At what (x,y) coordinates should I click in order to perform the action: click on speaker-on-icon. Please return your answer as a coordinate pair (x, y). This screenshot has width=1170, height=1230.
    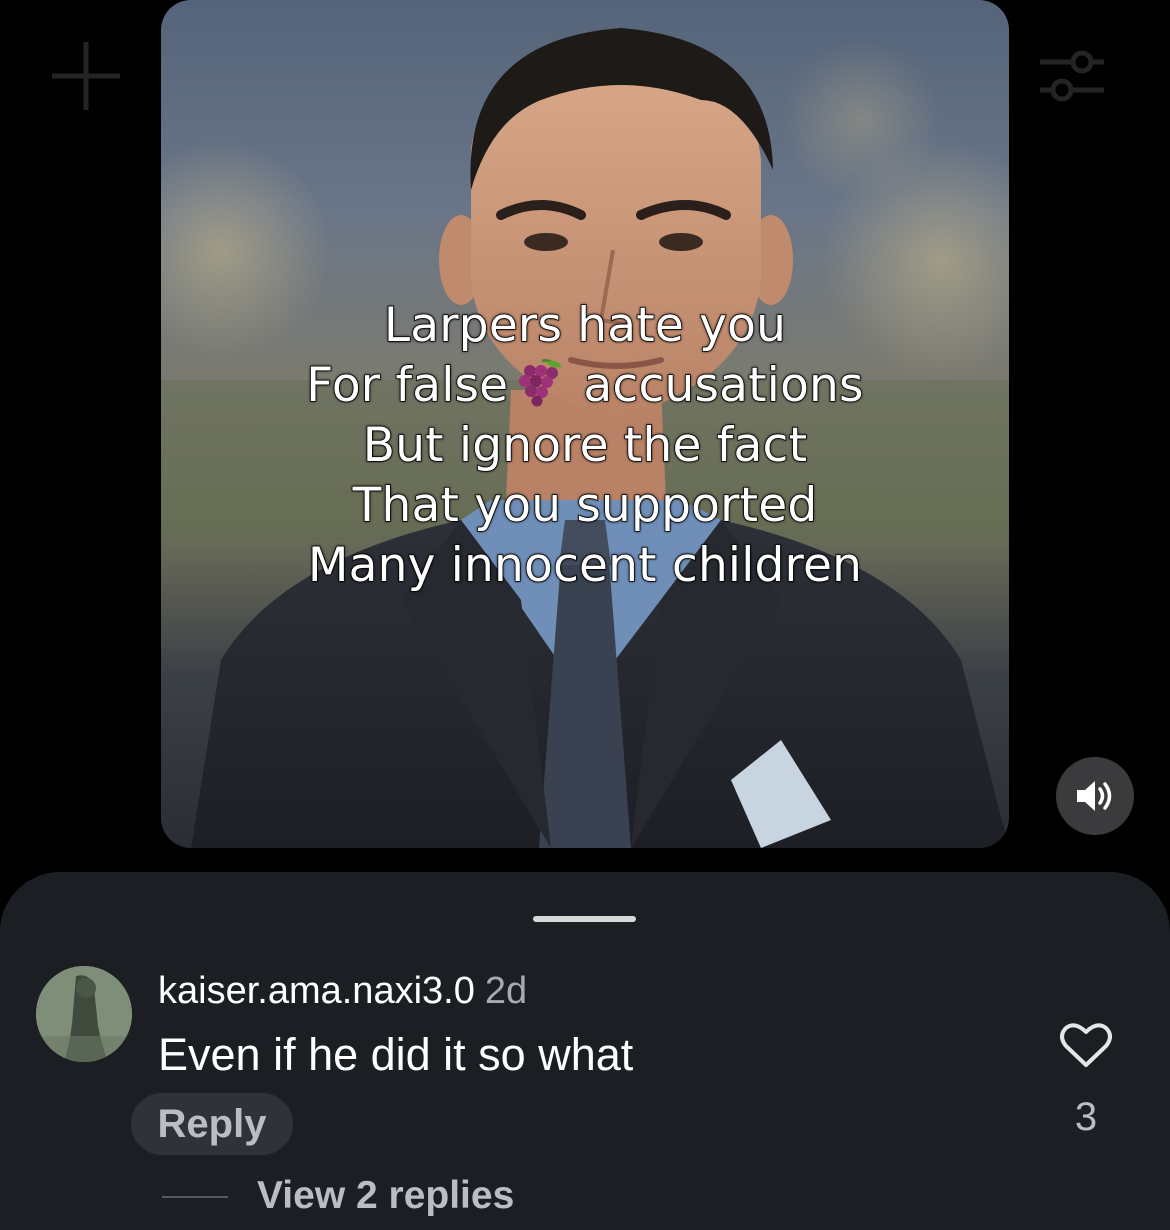
    Looking at the image, I should click on (1094, 796).